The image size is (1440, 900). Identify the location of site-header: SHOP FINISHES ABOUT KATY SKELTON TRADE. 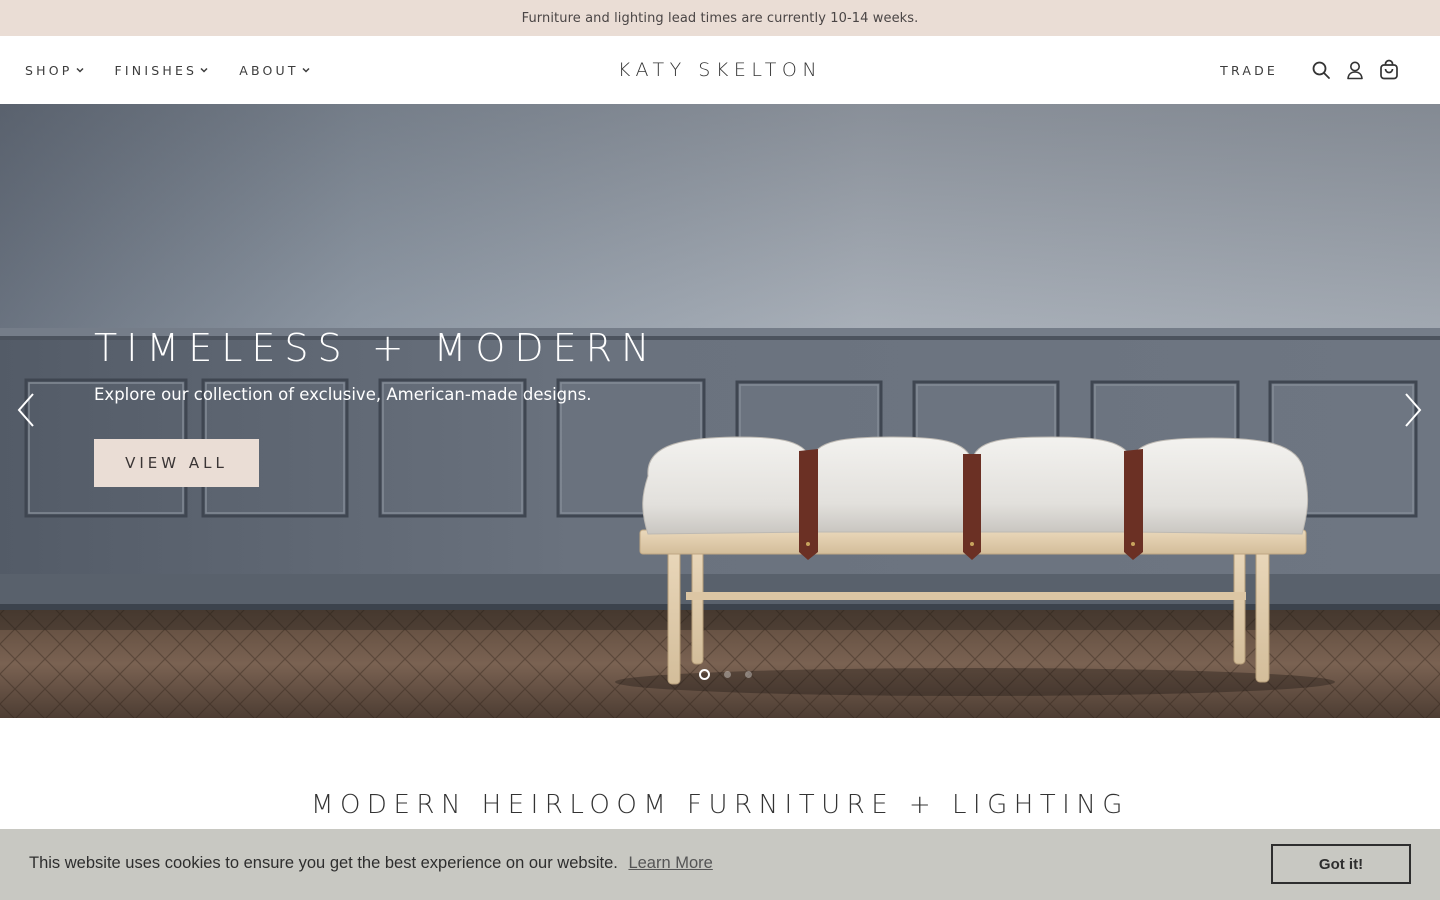
(720, 70).